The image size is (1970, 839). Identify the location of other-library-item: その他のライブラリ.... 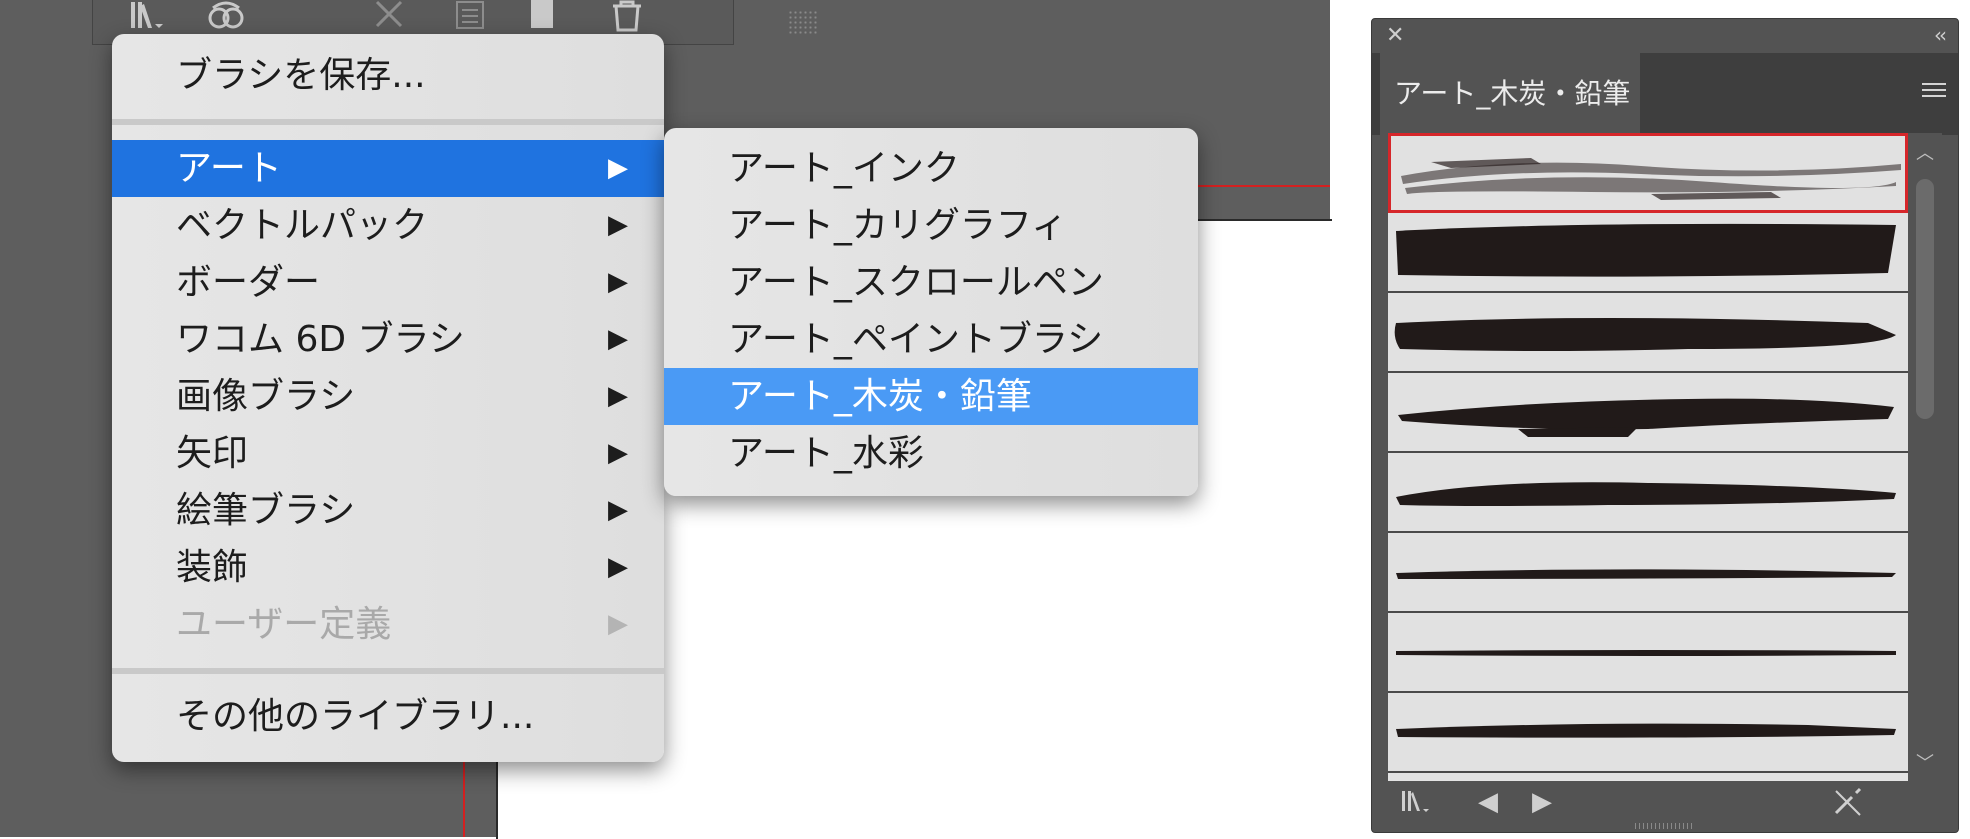
(388, 716).